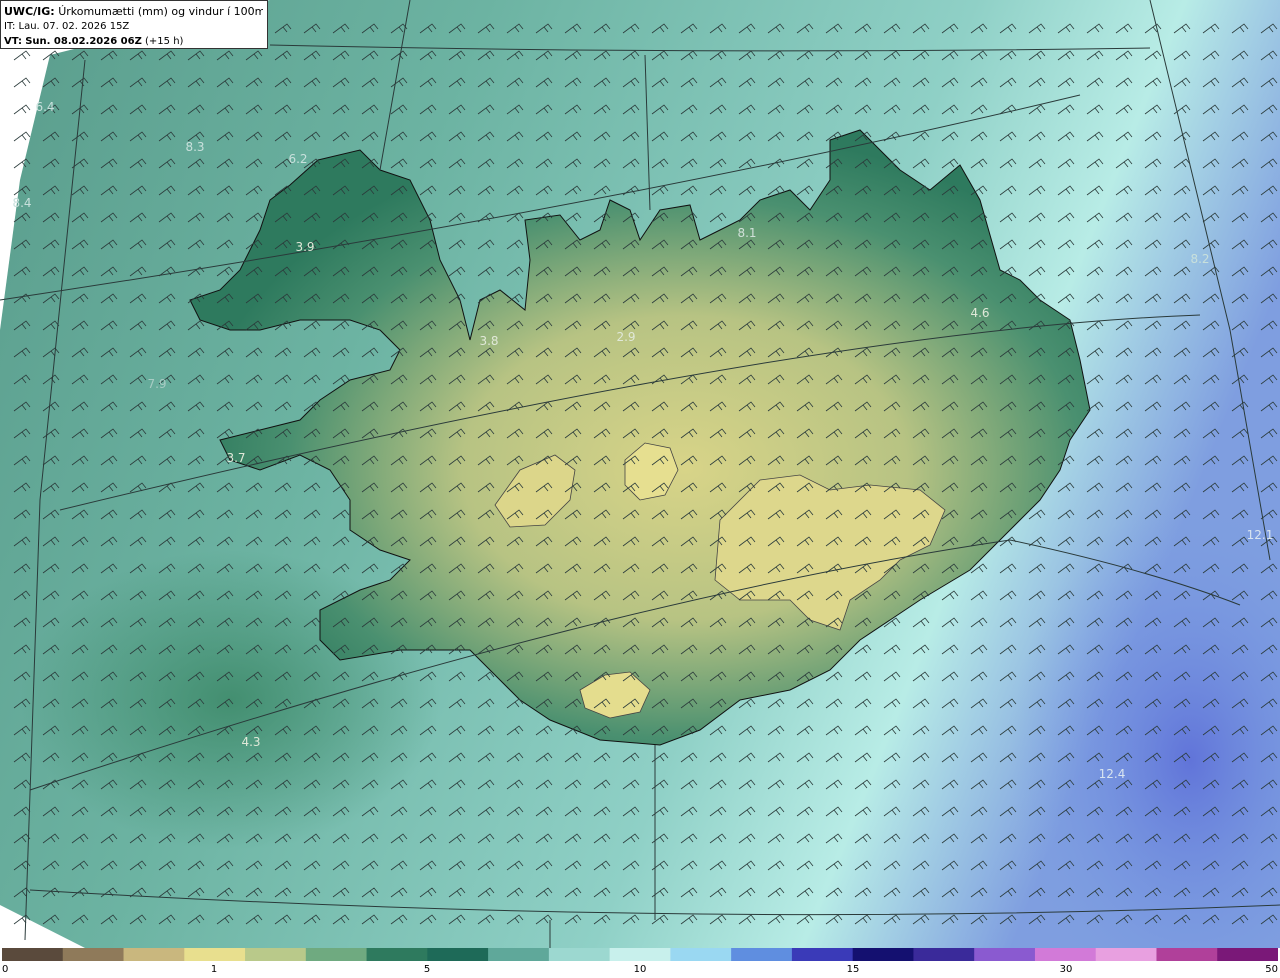 The height and width of the screenshot is (978, 1280). I want to click on map-label: 3.8, so click(488, 341).